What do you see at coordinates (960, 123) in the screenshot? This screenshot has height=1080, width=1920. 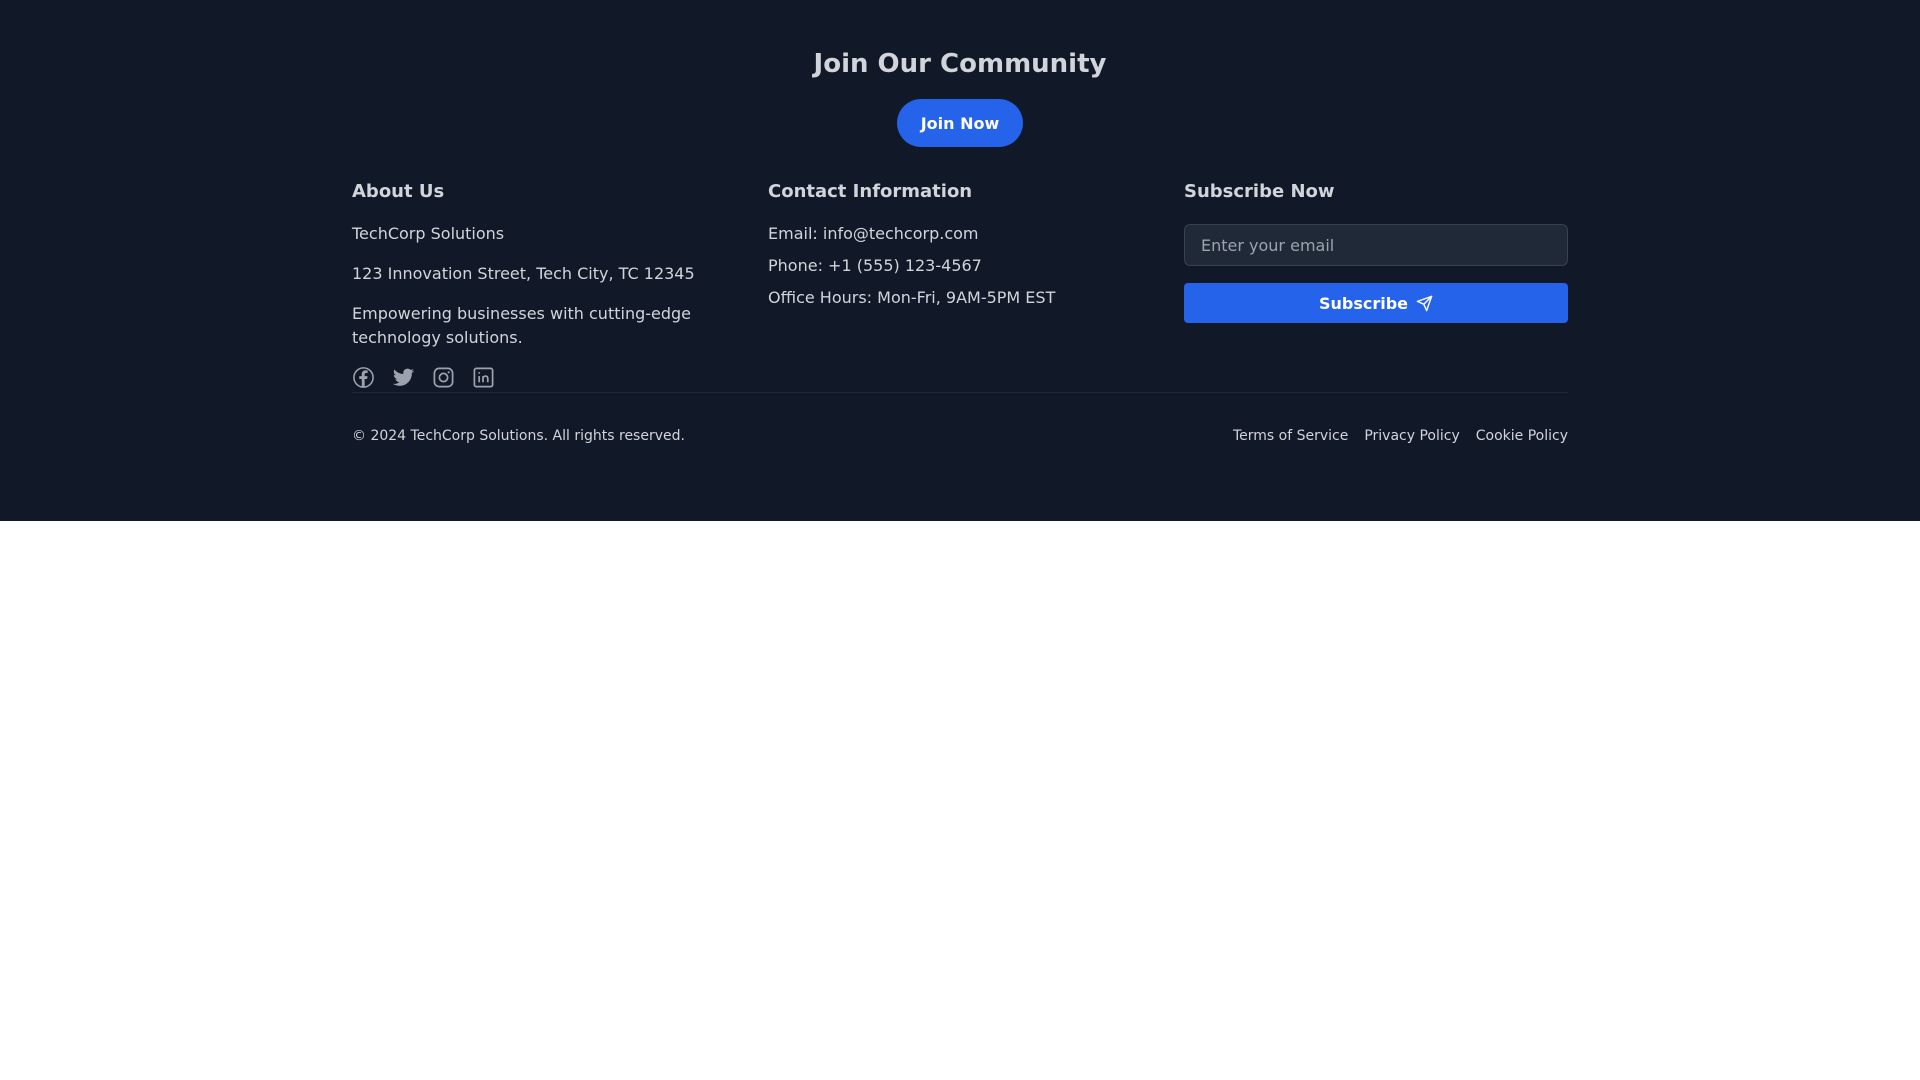 I see `join-now-button: Join Now` at bounding box center [960, 123].